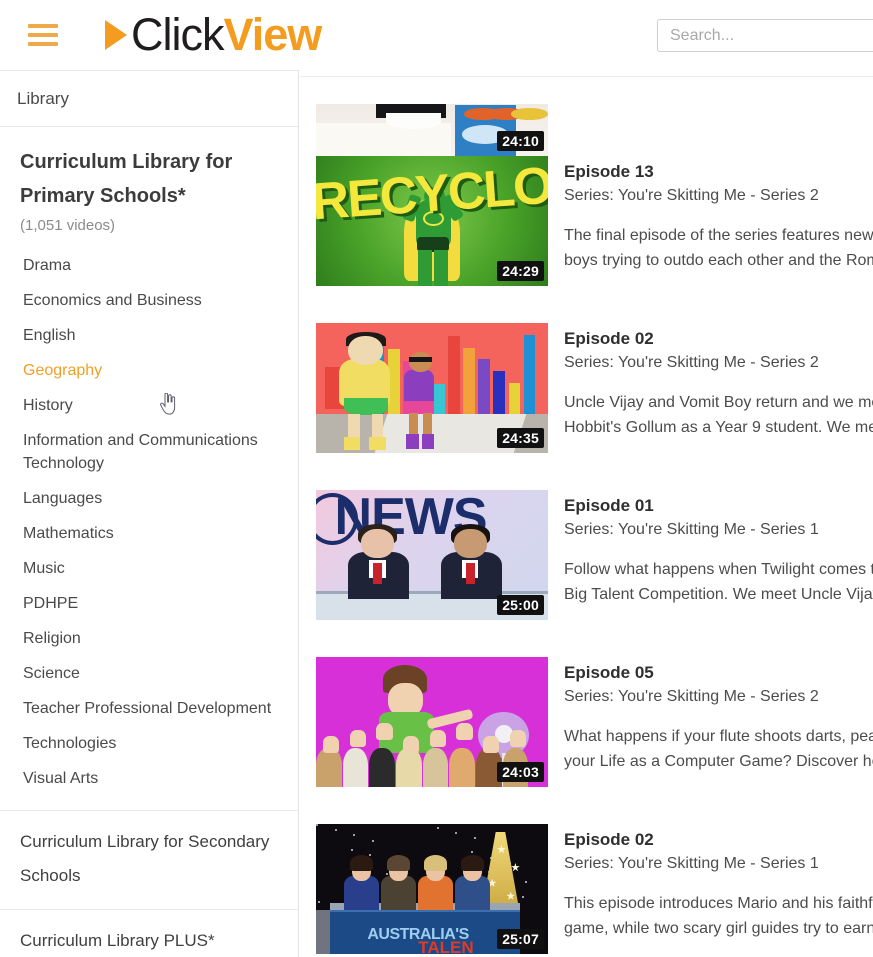 The image size is (873, 957). What do you see at coordinates (149, 265) in the screenshot?
I see `sidebar-subject-drama: Drama` at bounding box center [149, 265].